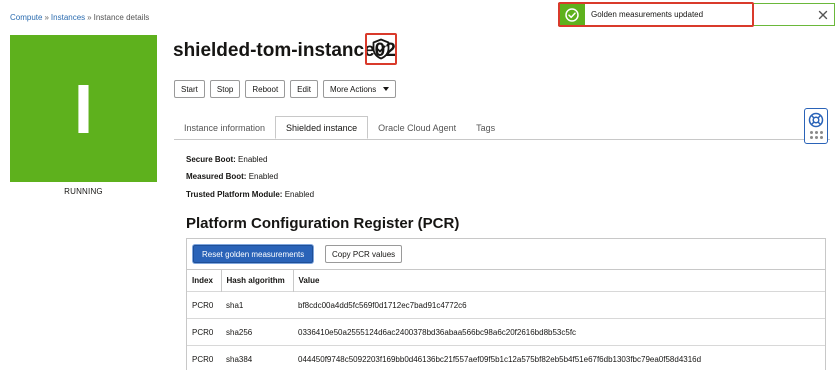  What do you see at coordinates (121, 17) in the screenshot?
I see `breadcrumb-current: Instance details` at bounding box center [121, 17].